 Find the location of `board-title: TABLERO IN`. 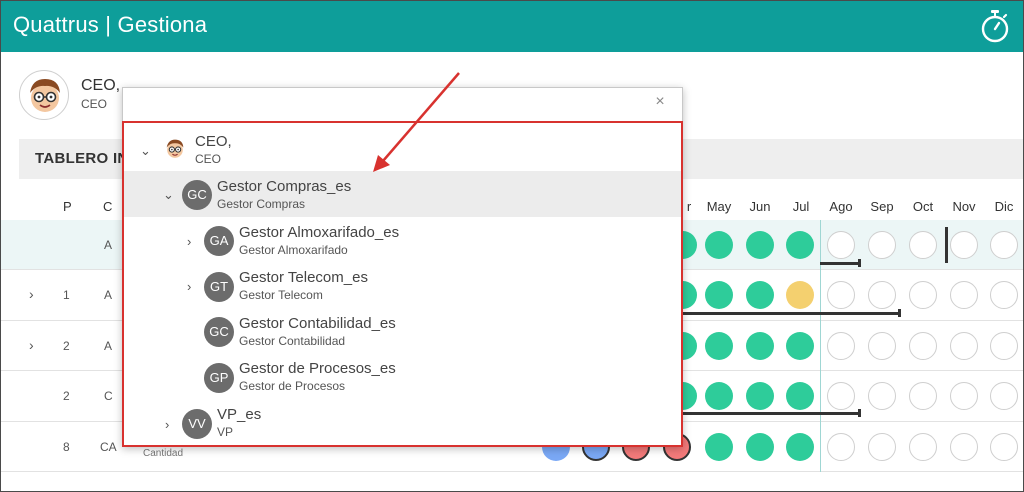

board-title: TABLERO IN is located at coordinates (82, 158).